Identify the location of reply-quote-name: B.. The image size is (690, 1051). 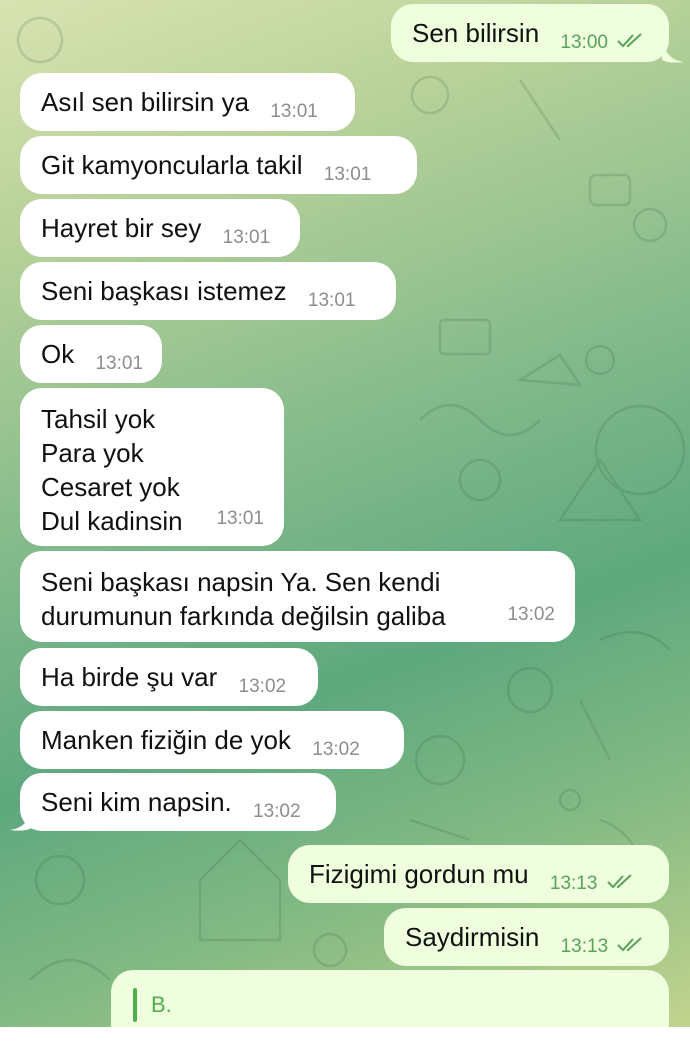
(161, 1004).